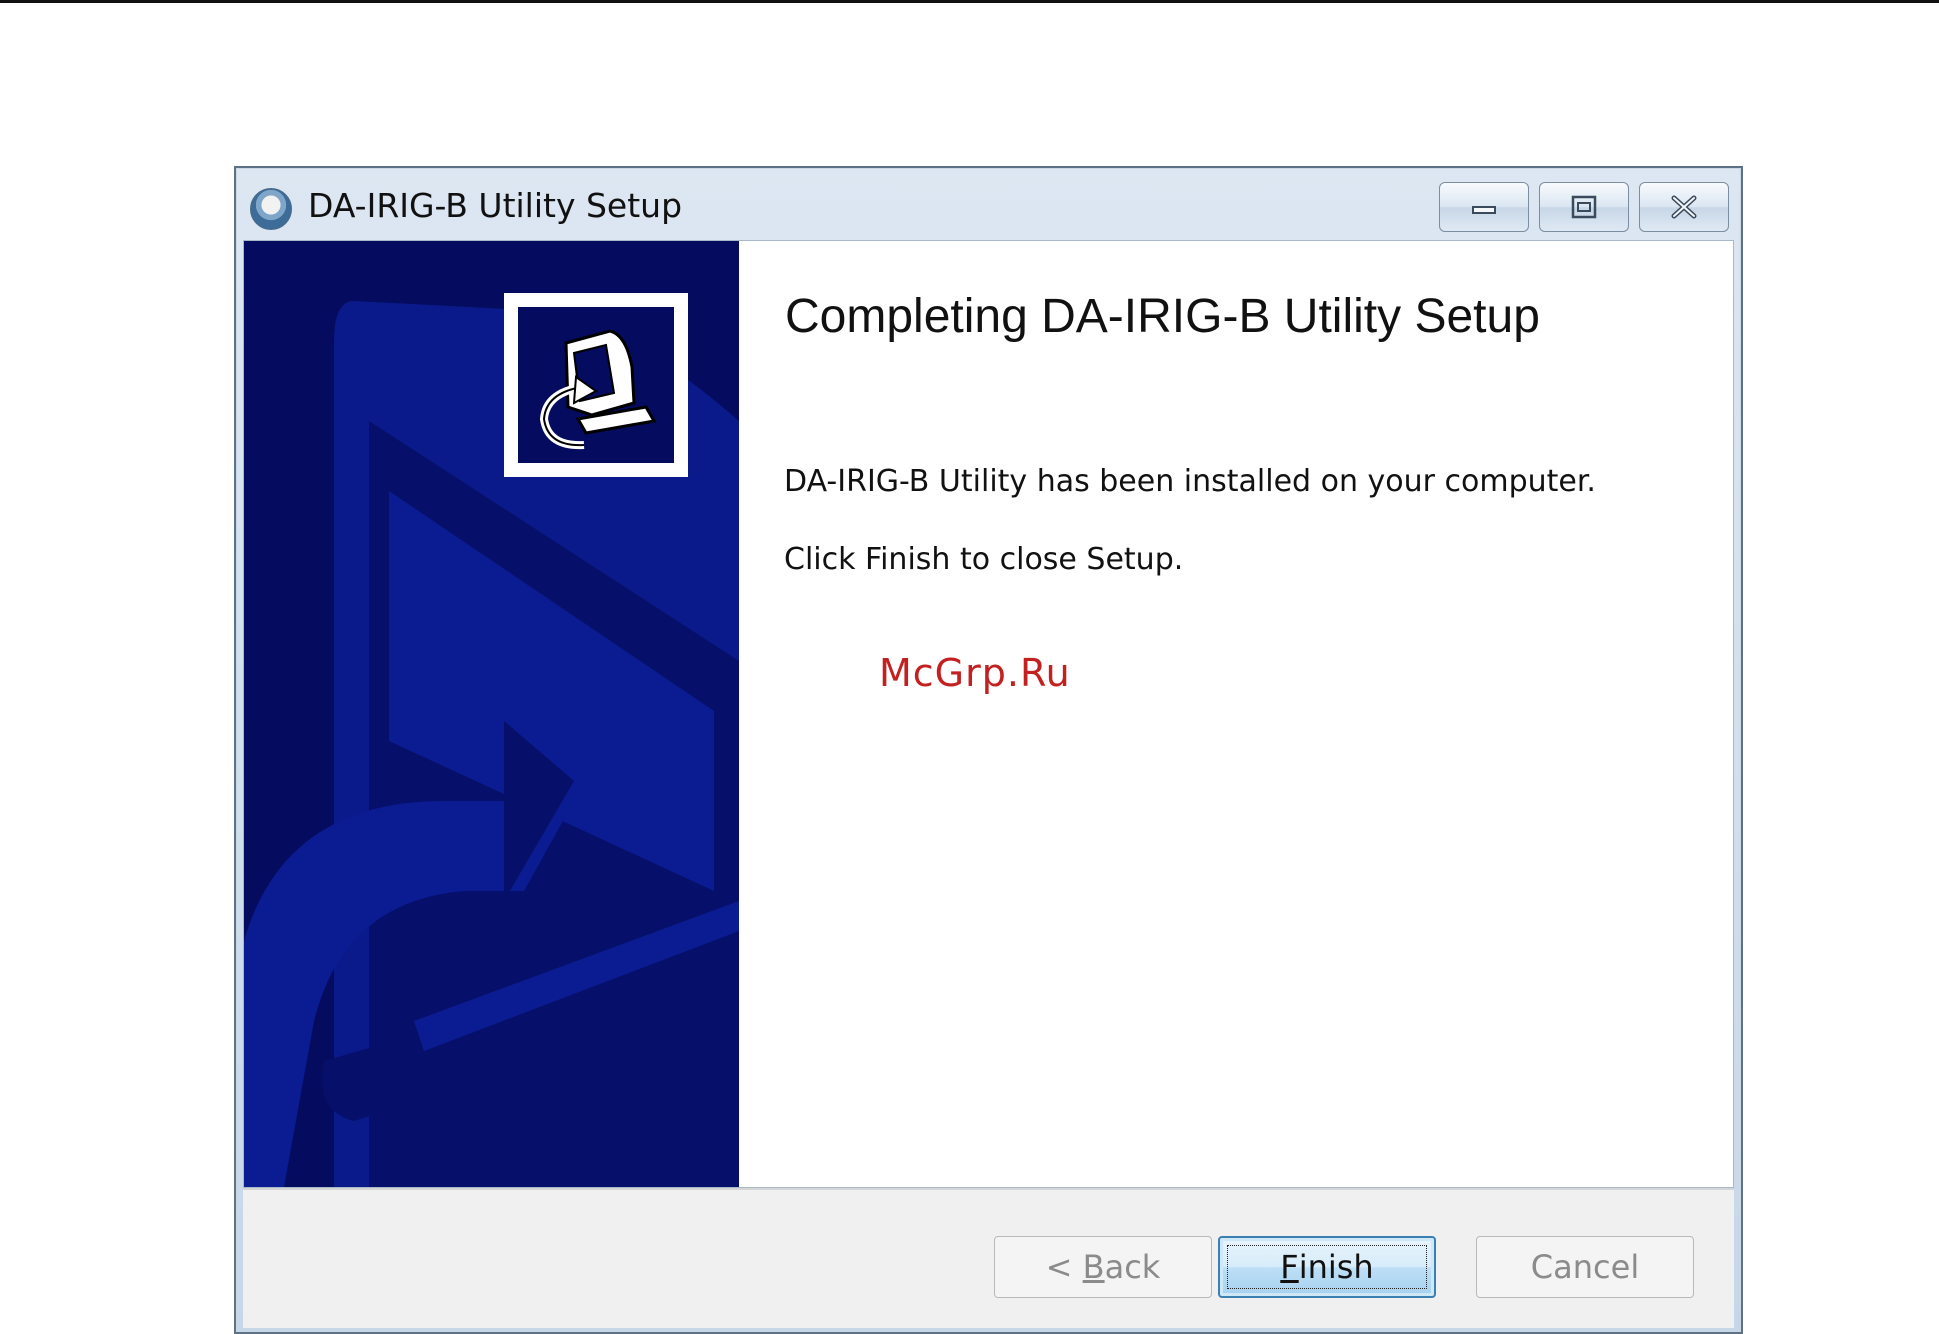 The image size is (1939, 1334). What do you see at coordinates (1132, 1267) in the screenshot?
I see `back-button-label: ack` at bounding box center [1132, 1267].